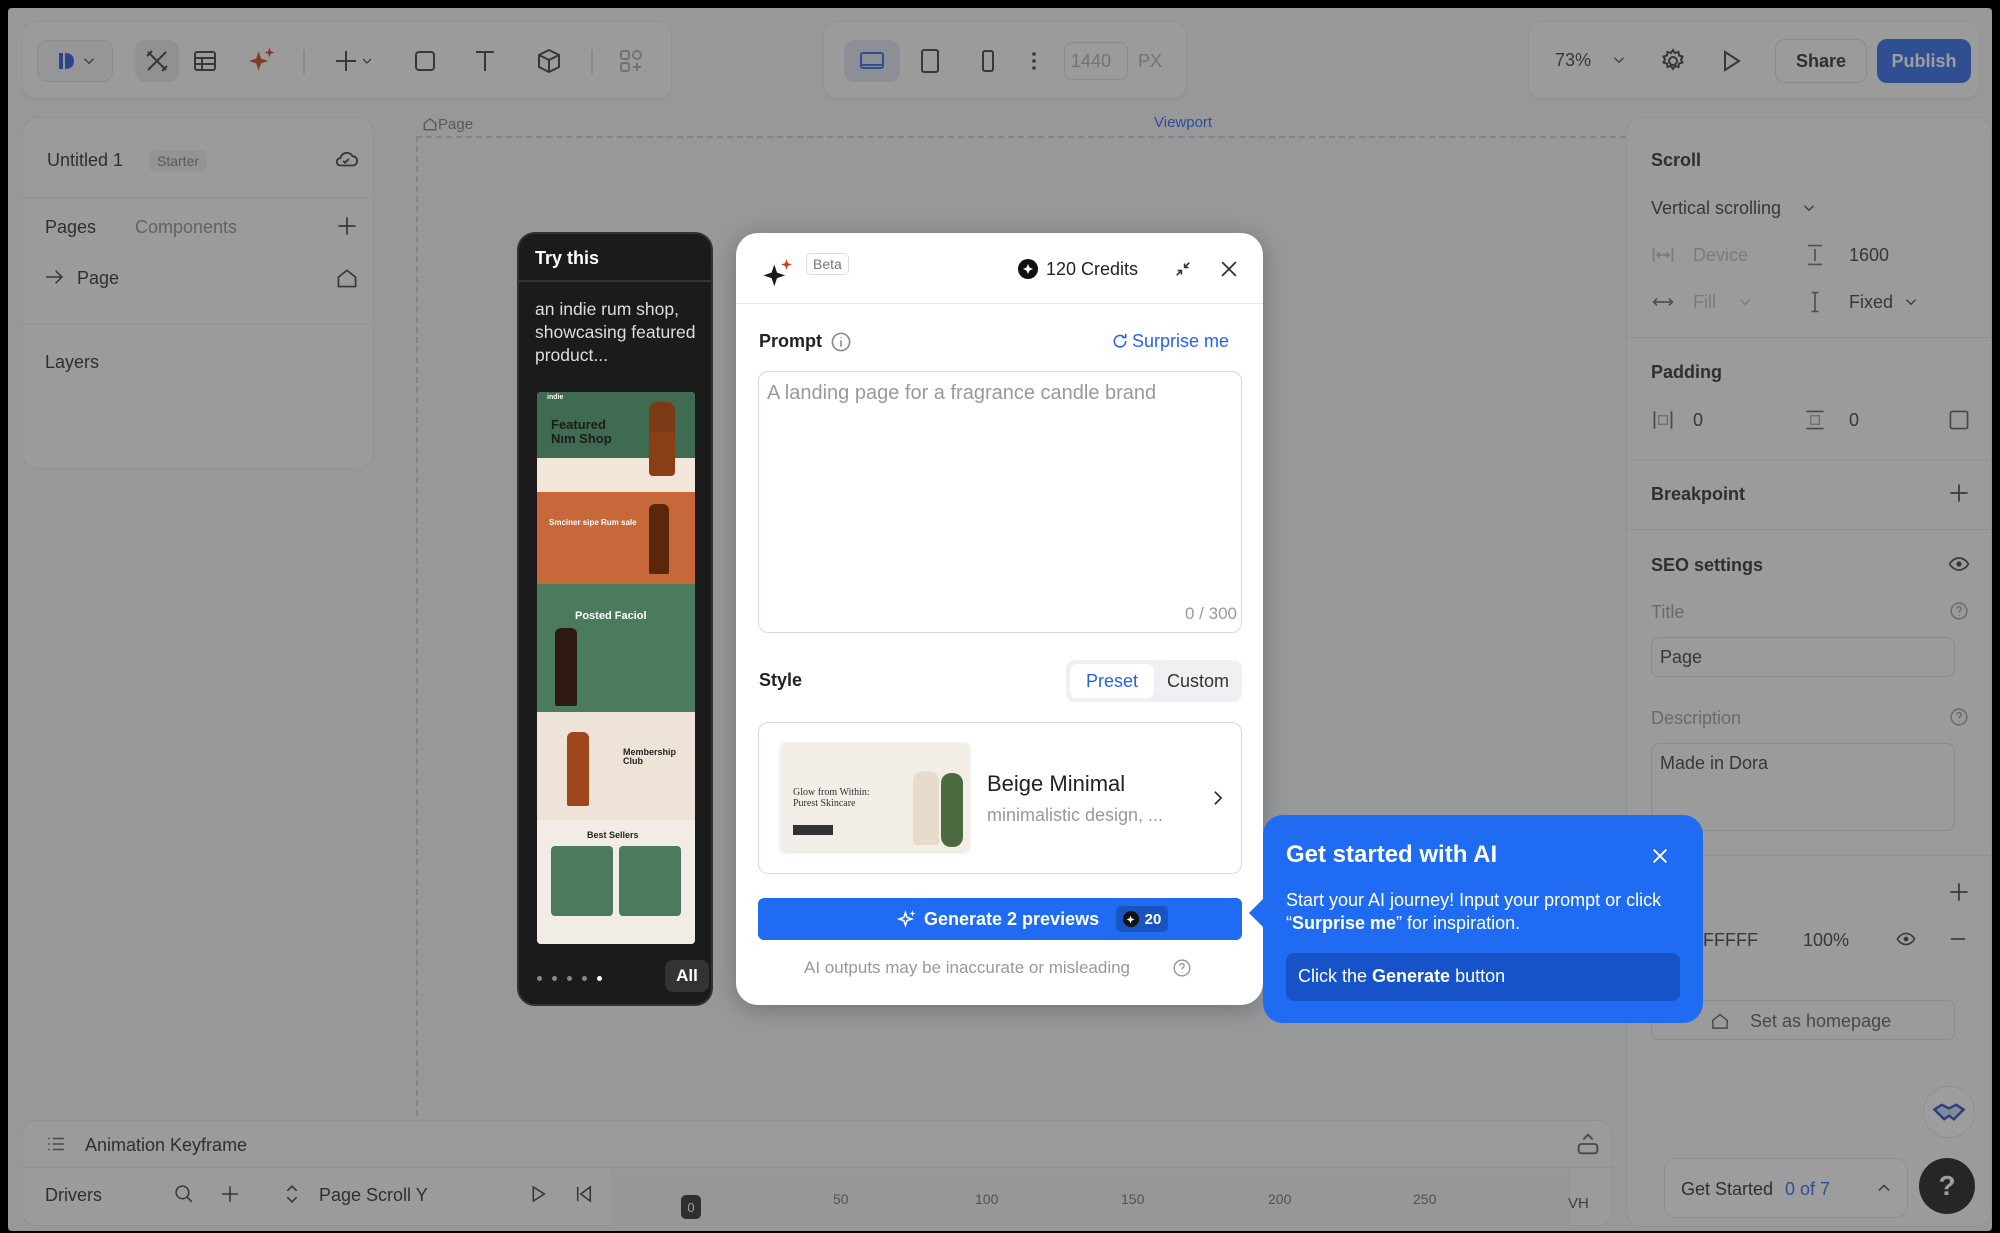  What do you see at coordinates (347, 278) in the screenshot?
I see `home-icon` at bounding box center [347, 278].